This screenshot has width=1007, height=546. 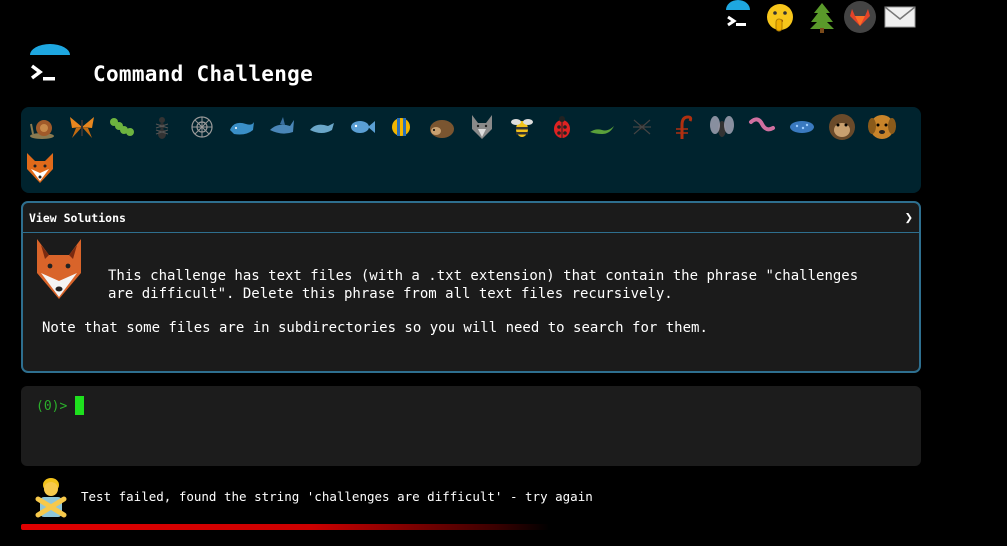 I want to click on view-solutions-label: View Solutions, so click(x=77, y=218).